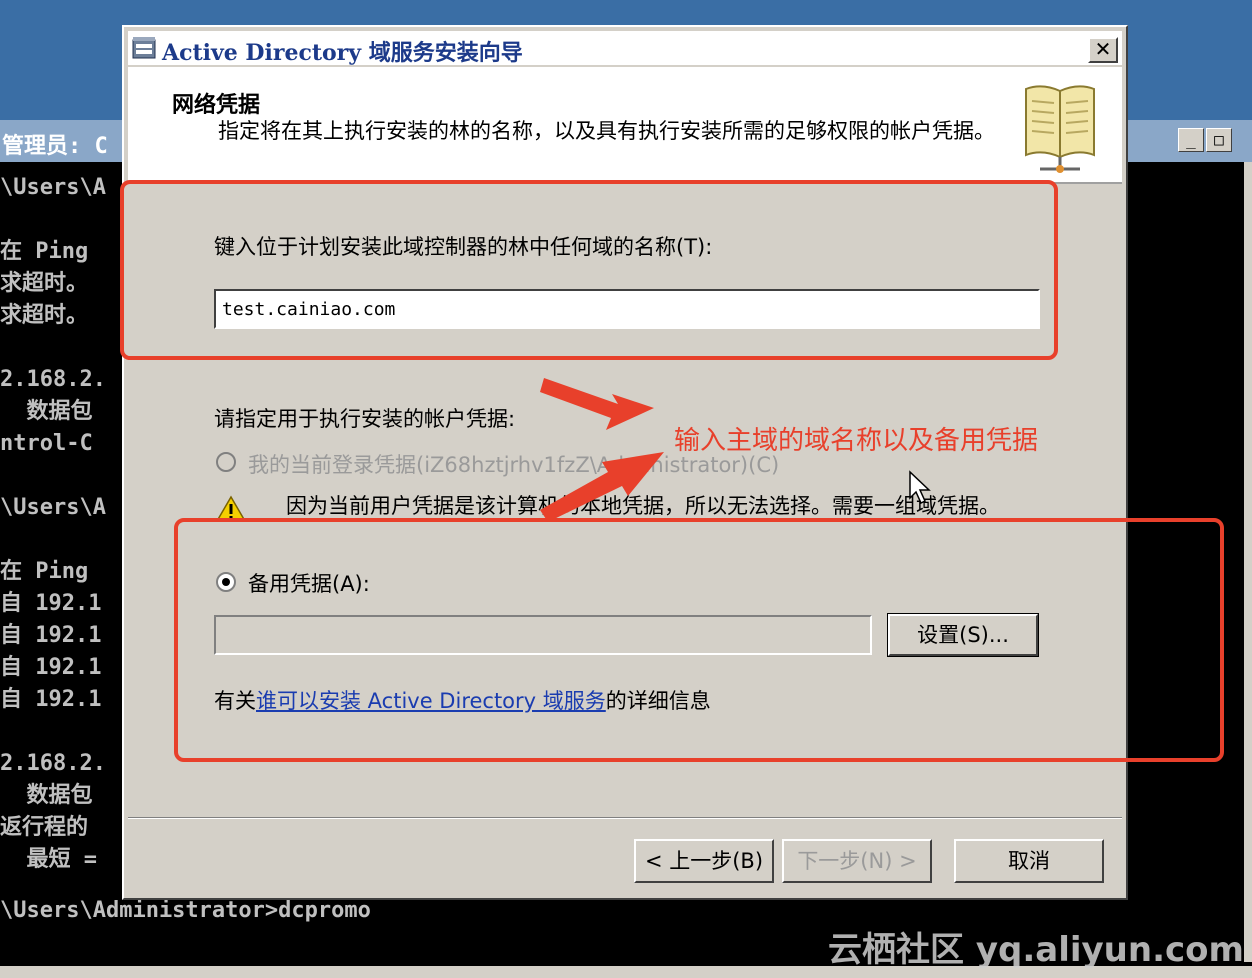 This screenshot has width=1252, height=978. Describe the element at coordinates (625, 818) in the screenshot. I see `footer-divider` at that location.